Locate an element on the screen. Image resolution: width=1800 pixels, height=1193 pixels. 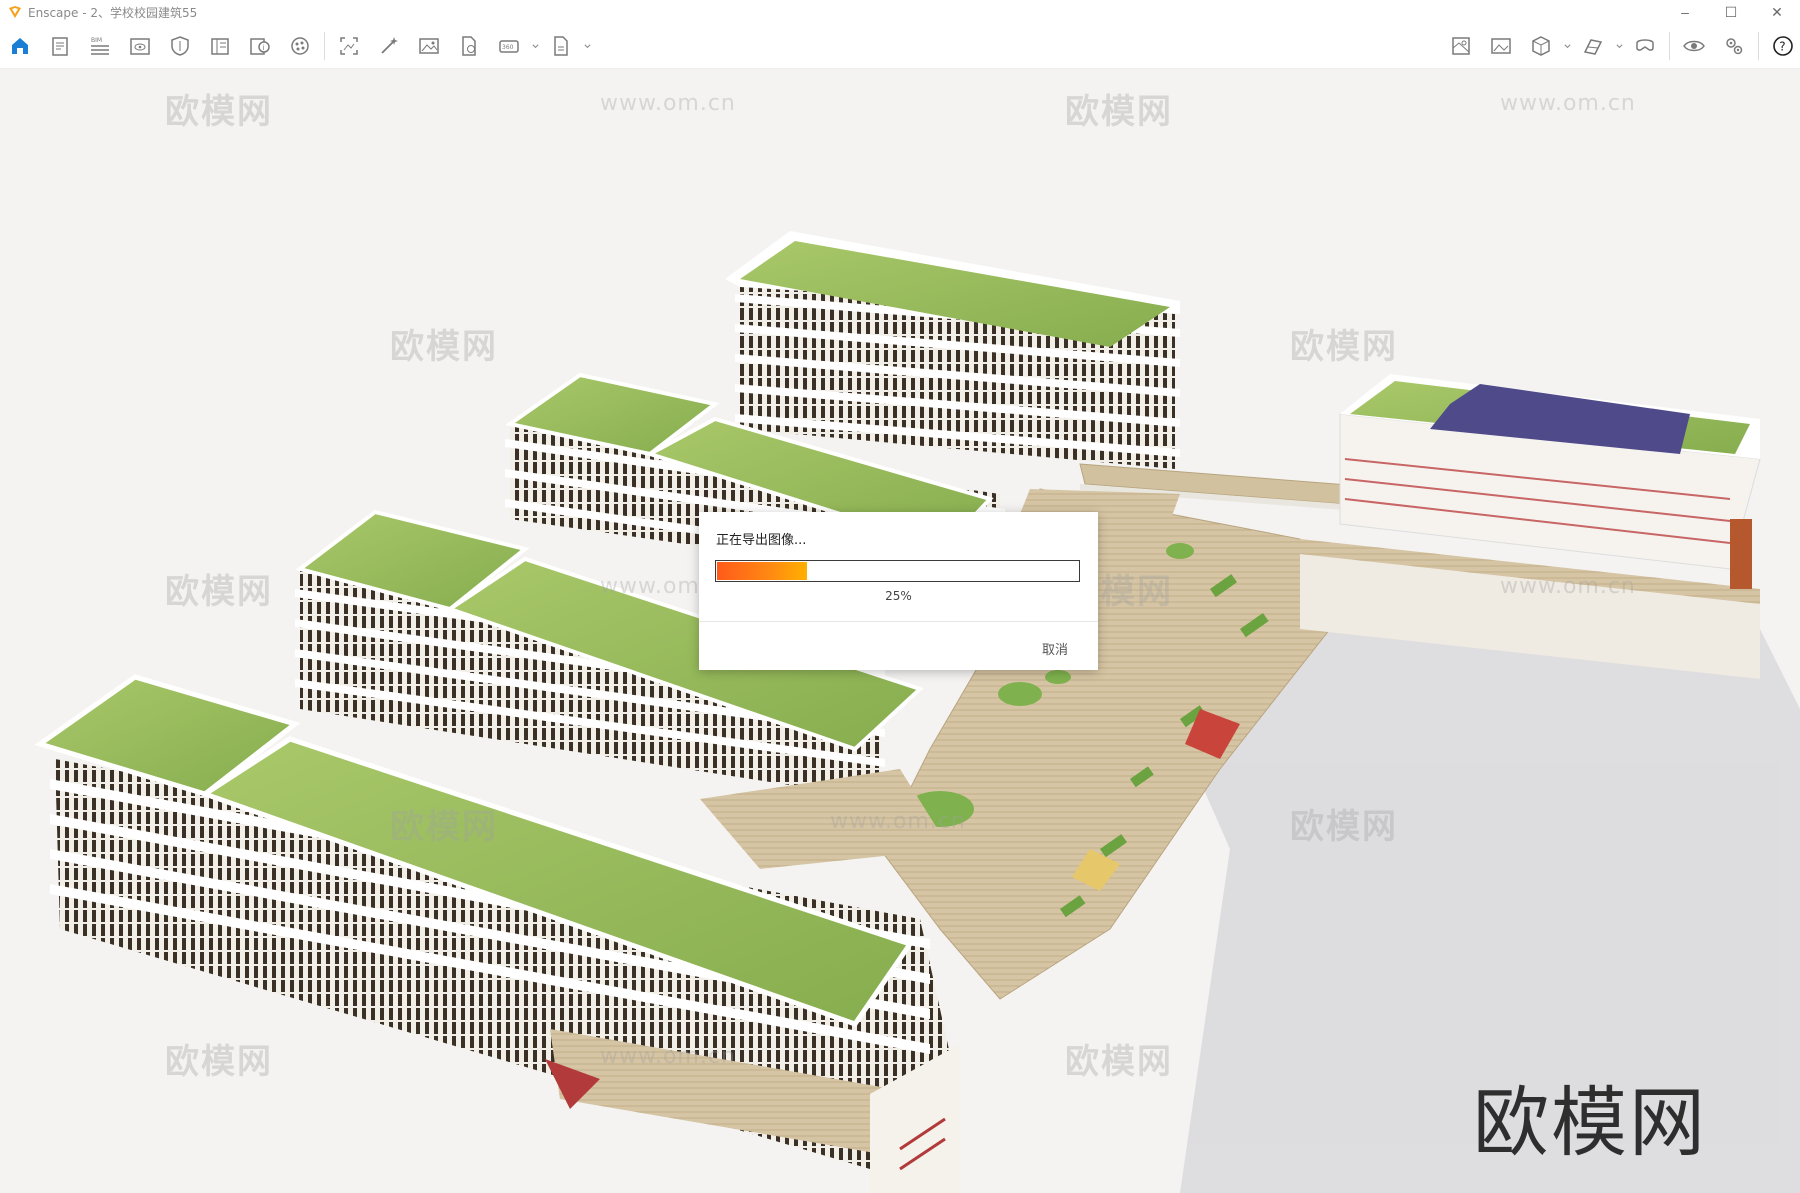
svg-text: BIM is located at coordinates (96, 40).